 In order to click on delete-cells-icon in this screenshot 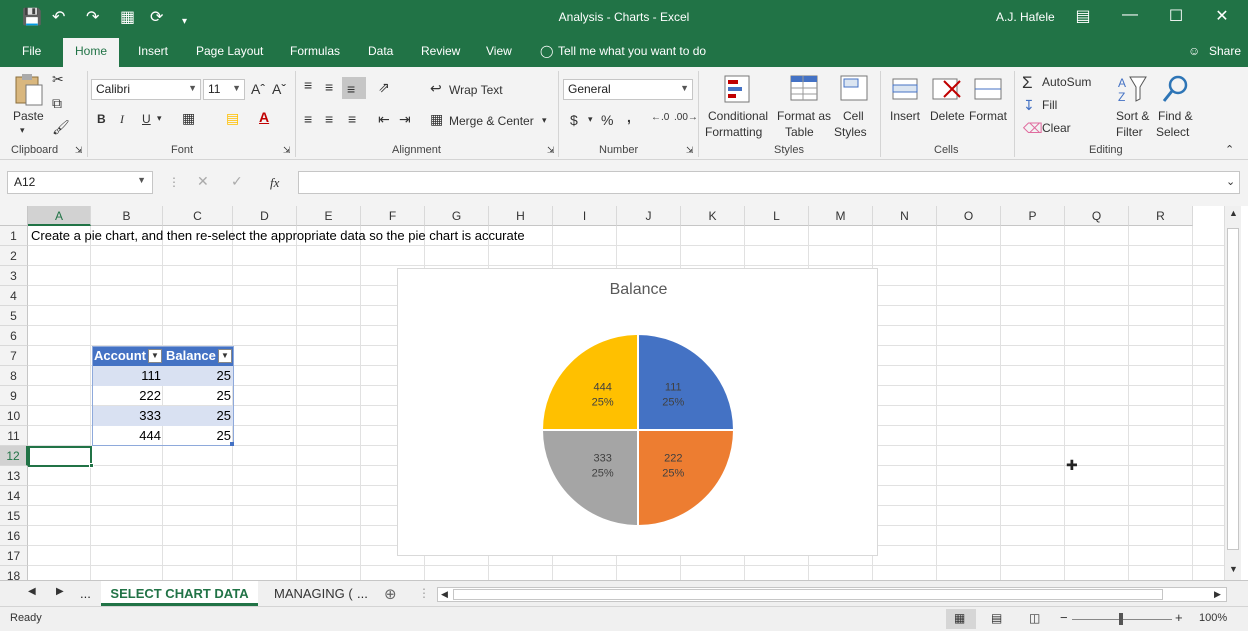, I will do `click(947, 89)`.